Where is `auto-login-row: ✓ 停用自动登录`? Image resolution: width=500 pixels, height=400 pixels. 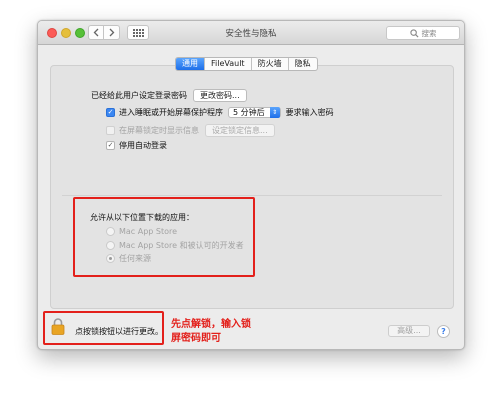 auto-login-row: ✓ 停用自动登录 is located at coordinates (136, 145).